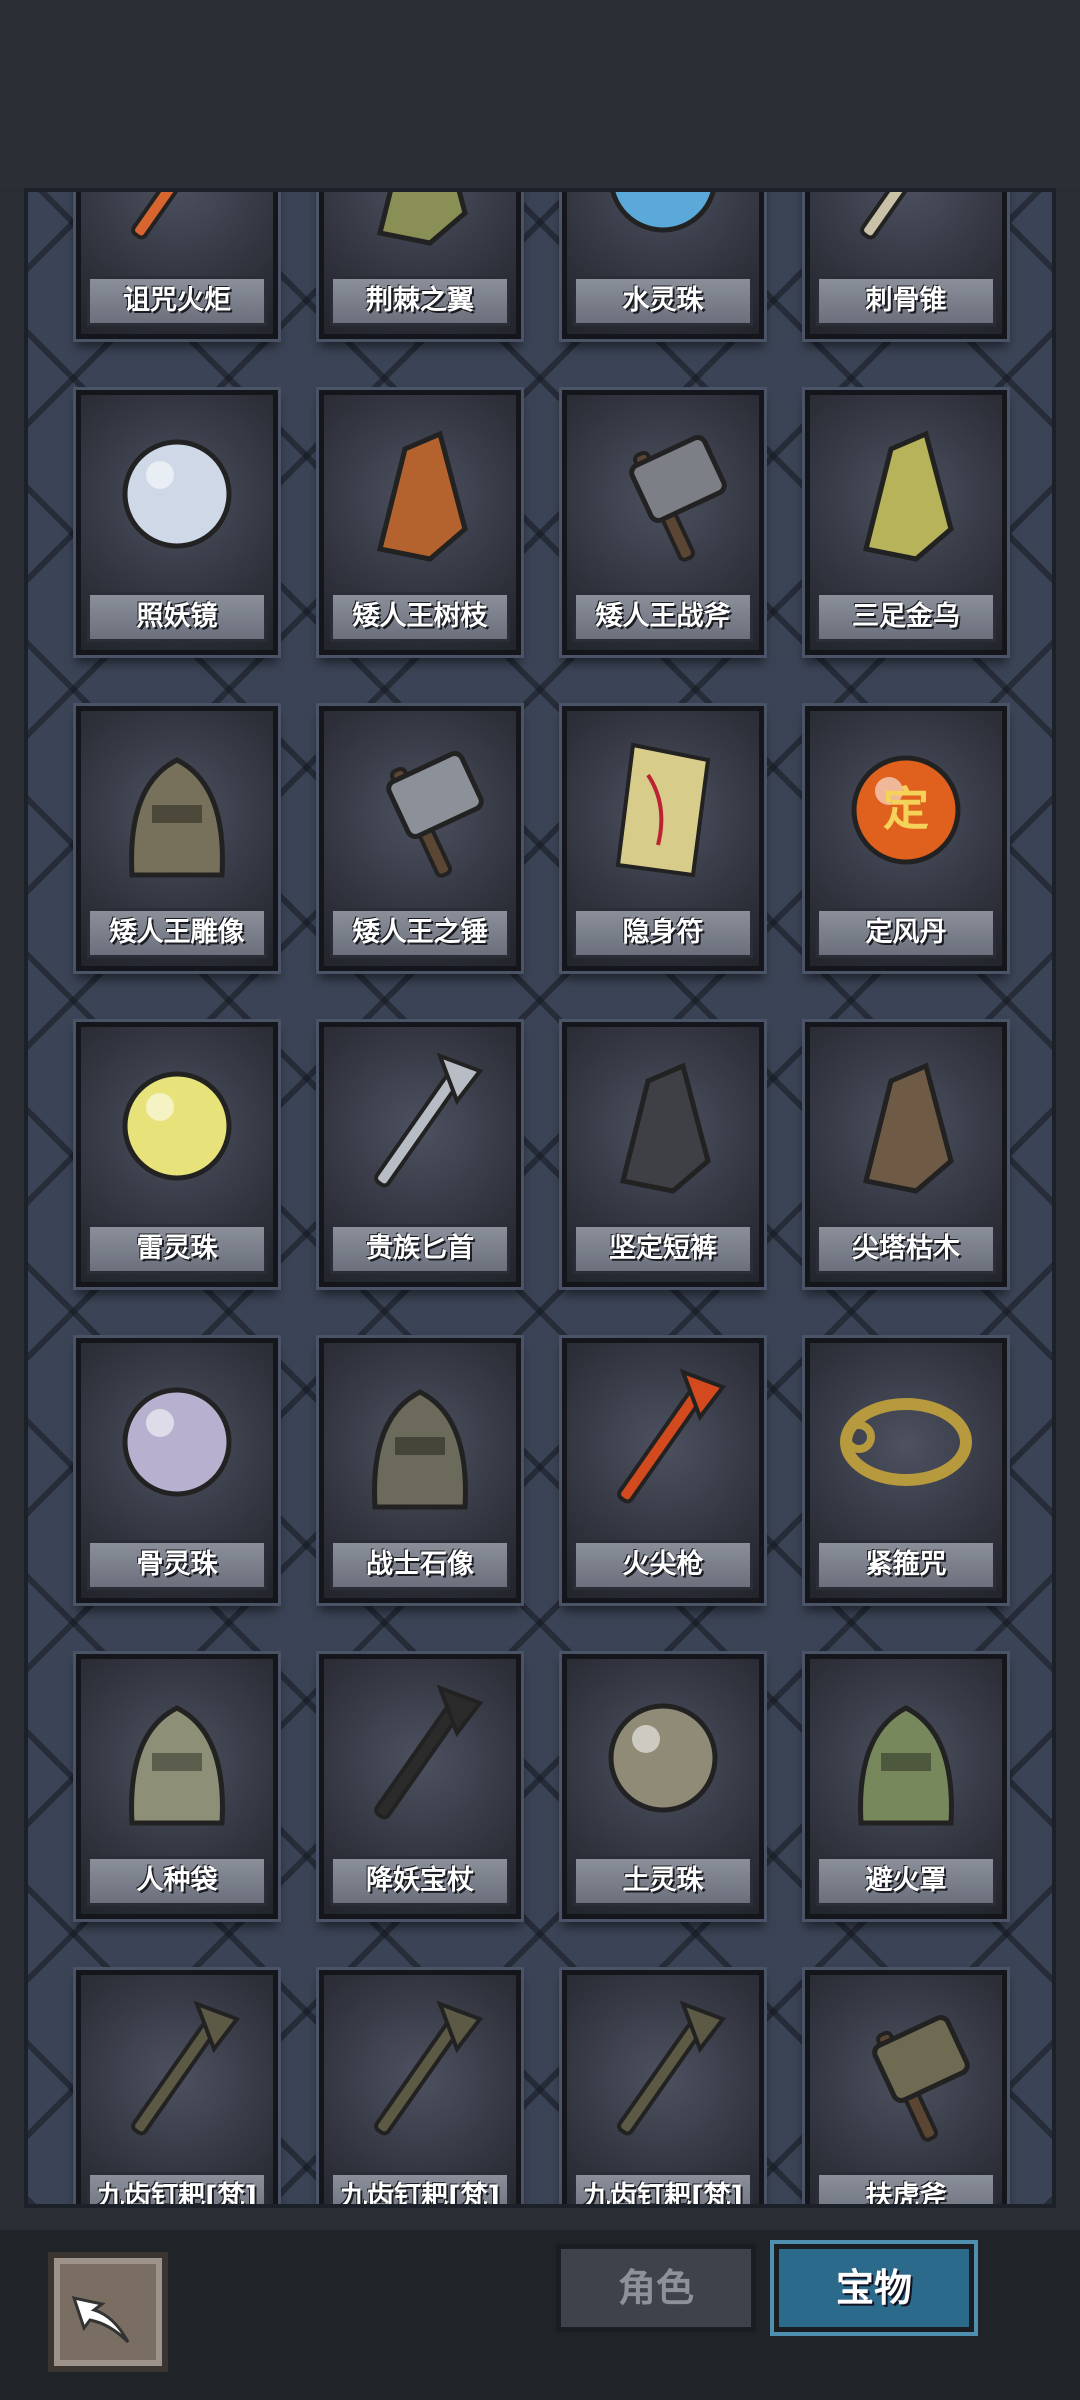 The height and width of the screenshot is (2400, 1080). I want to click on treasure-name: 雷灵珠, so click(177, 1249).